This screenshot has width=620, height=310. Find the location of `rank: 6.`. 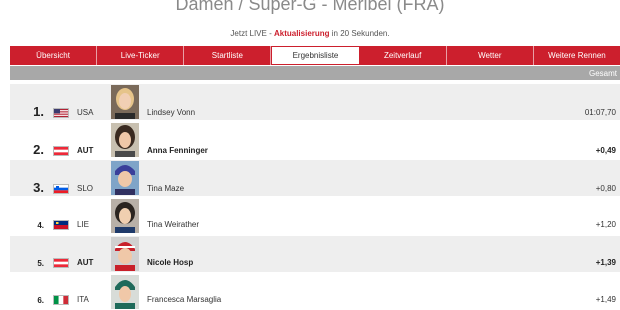

rank: 6. is located at coordinates (40, 300).